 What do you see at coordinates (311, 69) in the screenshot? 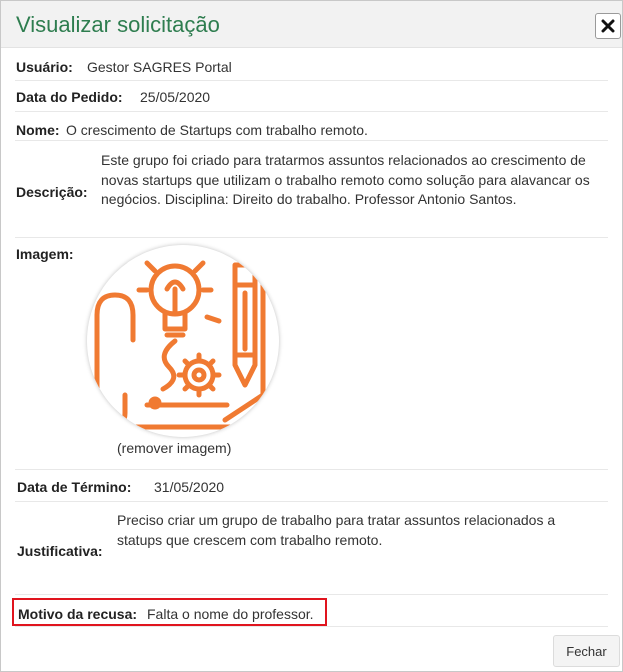
I see `user-row: Usuário: Gestor SAGRES Portal` at bounding box center [311, 69].